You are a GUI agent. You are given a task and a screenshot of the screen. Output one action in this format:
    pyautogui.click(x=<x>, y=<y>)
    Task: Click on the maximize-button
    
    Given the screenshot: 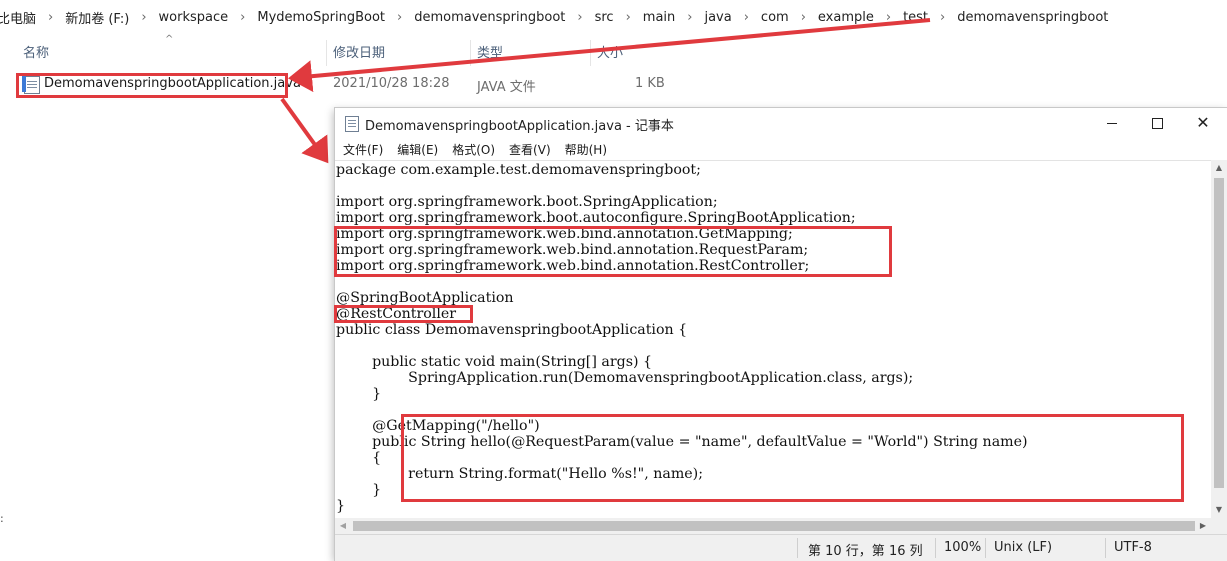 What is the action you would take?
    pyautogui.click(x=1157, y=123)
    